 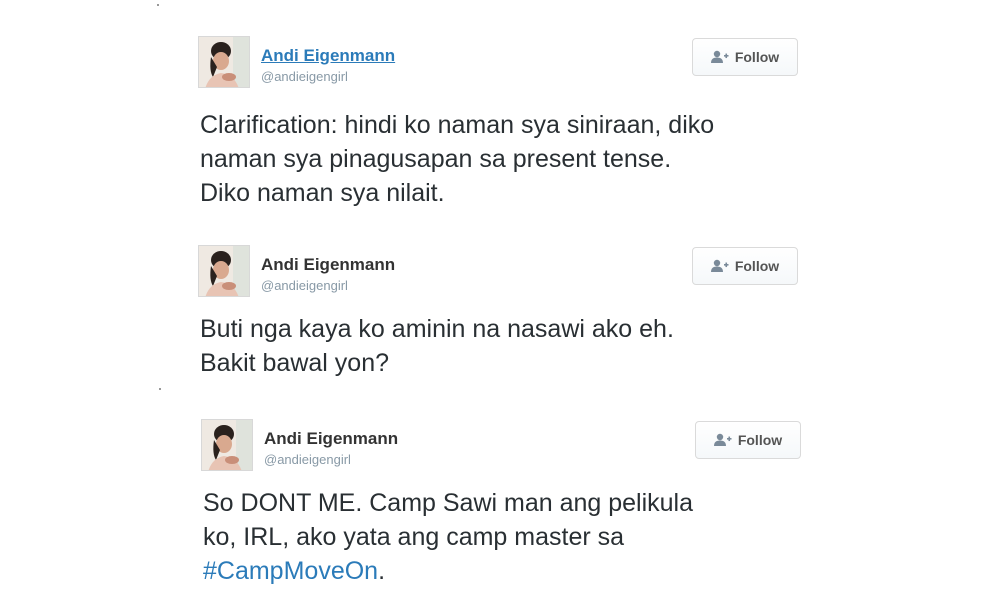 I want to click on tweet-text-line: ko, IRL, ako yata ang camp master sa, so click(x=414, y=537).